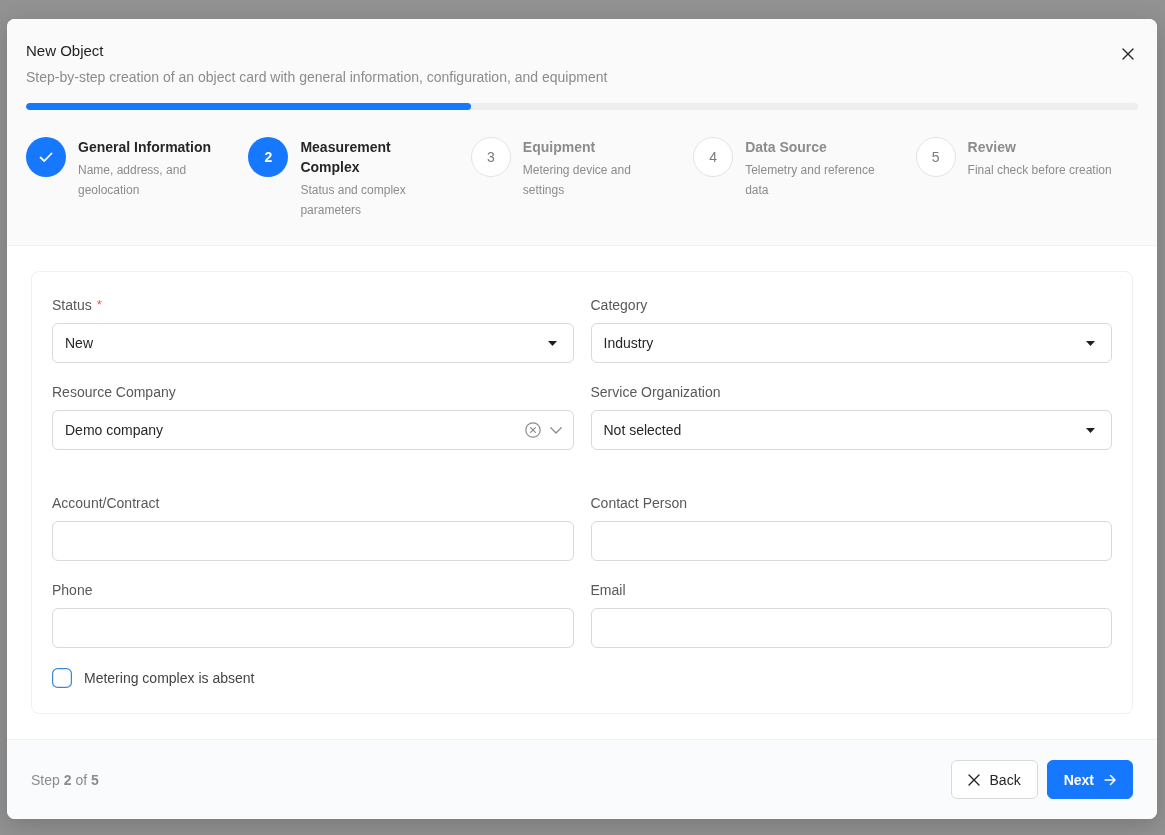 The width and height of the screenshot is (1165, 835). What do you see at coordinates (655, 392) in the screenshot?
I see `field-label: Service Organization` at bounding box center [655, 392].